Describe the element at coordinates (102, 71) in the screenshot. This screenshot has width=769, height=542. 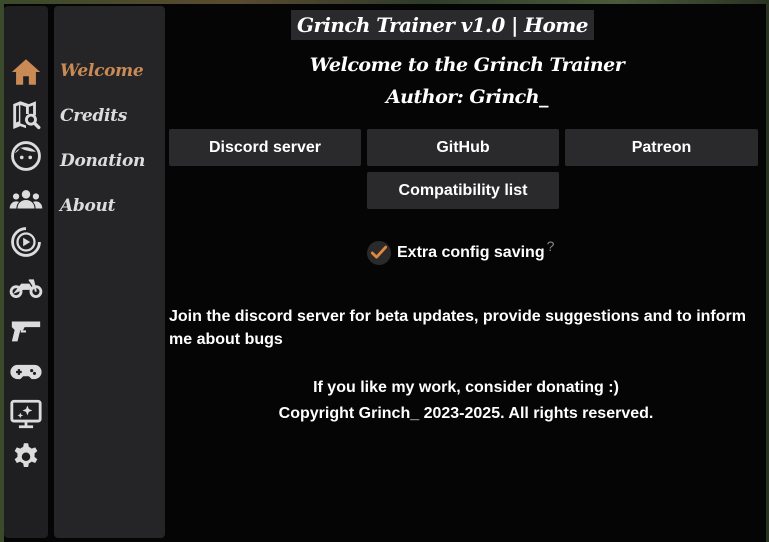
I see `nav-item-welcome: Welcome` at that location.